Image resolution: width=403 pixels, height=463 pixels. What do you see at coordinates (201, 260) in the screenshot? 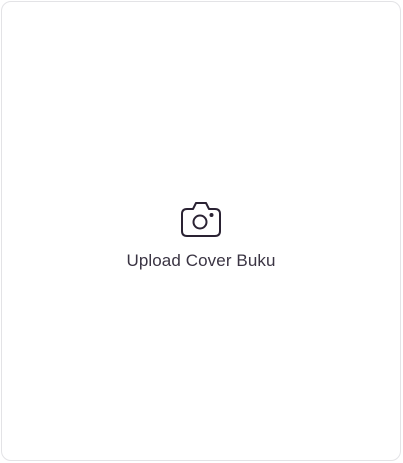
I see `upload-label: Upload Cover Buku` at bounding box center [201, 260].